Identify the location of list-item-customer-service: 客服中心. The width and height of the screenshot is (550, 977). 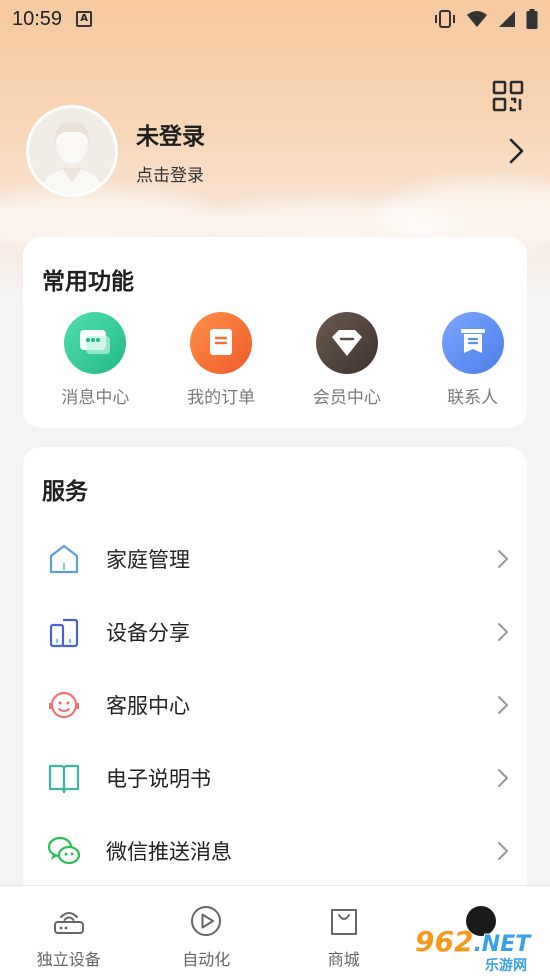
(275, 704).